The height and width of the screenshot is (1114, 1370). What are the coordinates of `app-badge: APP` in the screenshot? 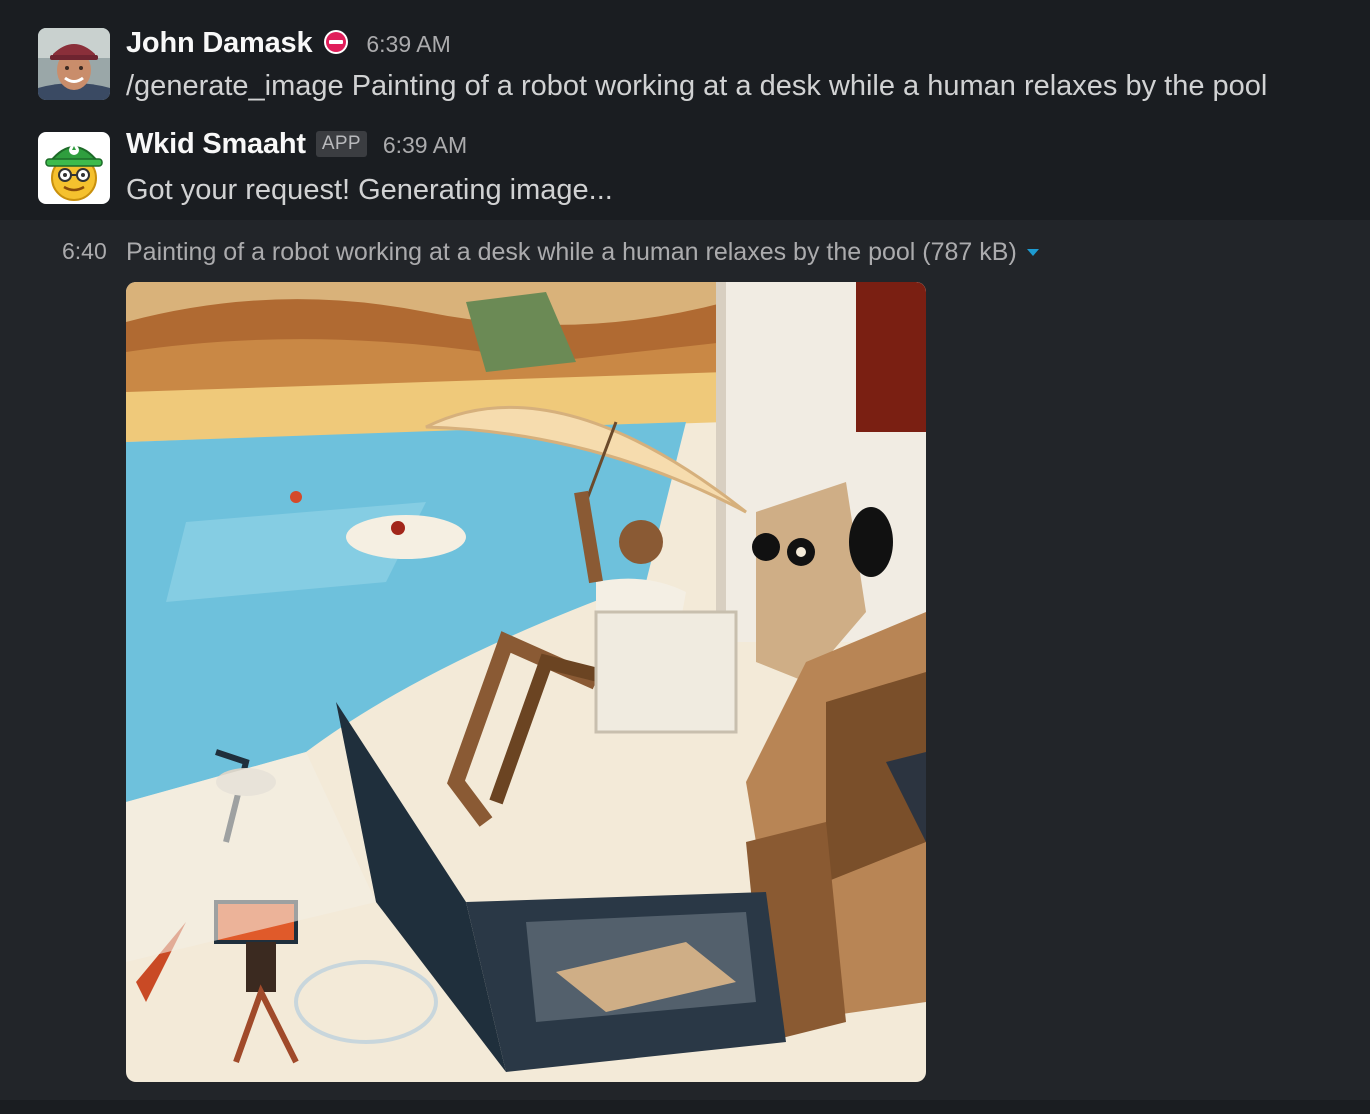 It's located at (341, 144).